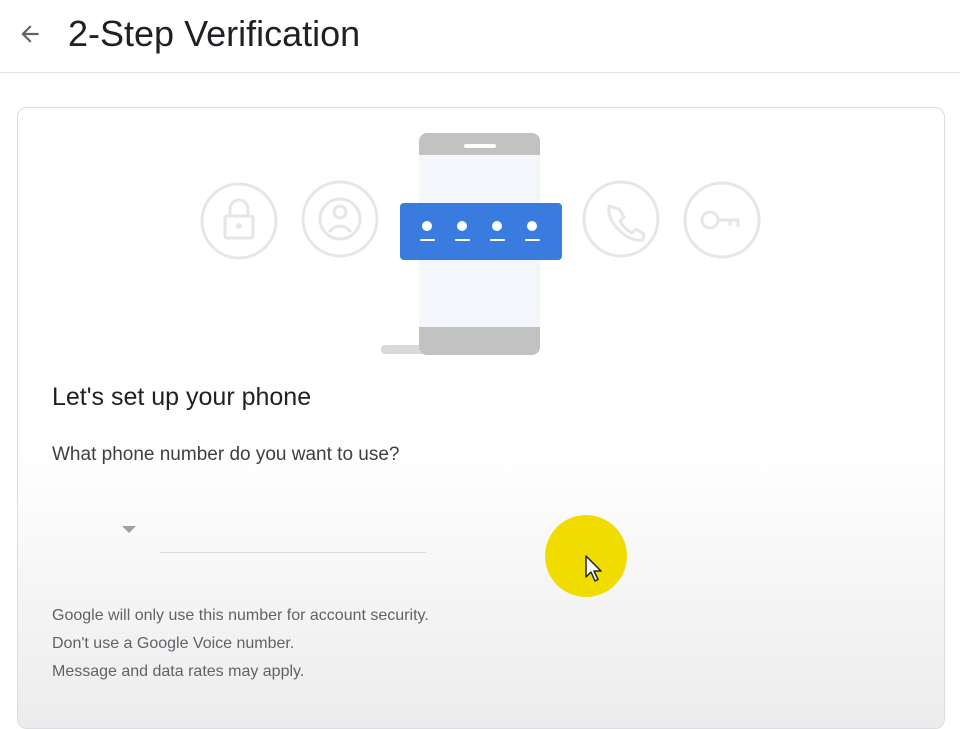 The image size is (960, 729). I want to click on country-code-dropdown, so click(129, 530).